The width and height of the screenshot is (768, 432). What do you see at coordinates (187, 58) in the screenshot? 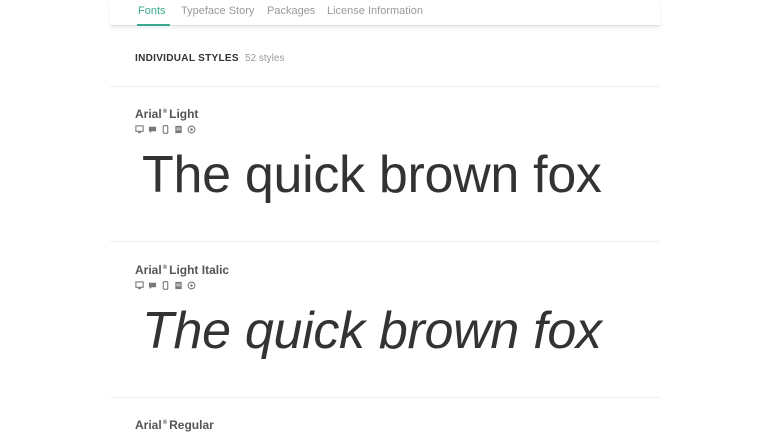
I see `section-title: INDIVIDUAL STYLES` at bounding box center [187, 58].